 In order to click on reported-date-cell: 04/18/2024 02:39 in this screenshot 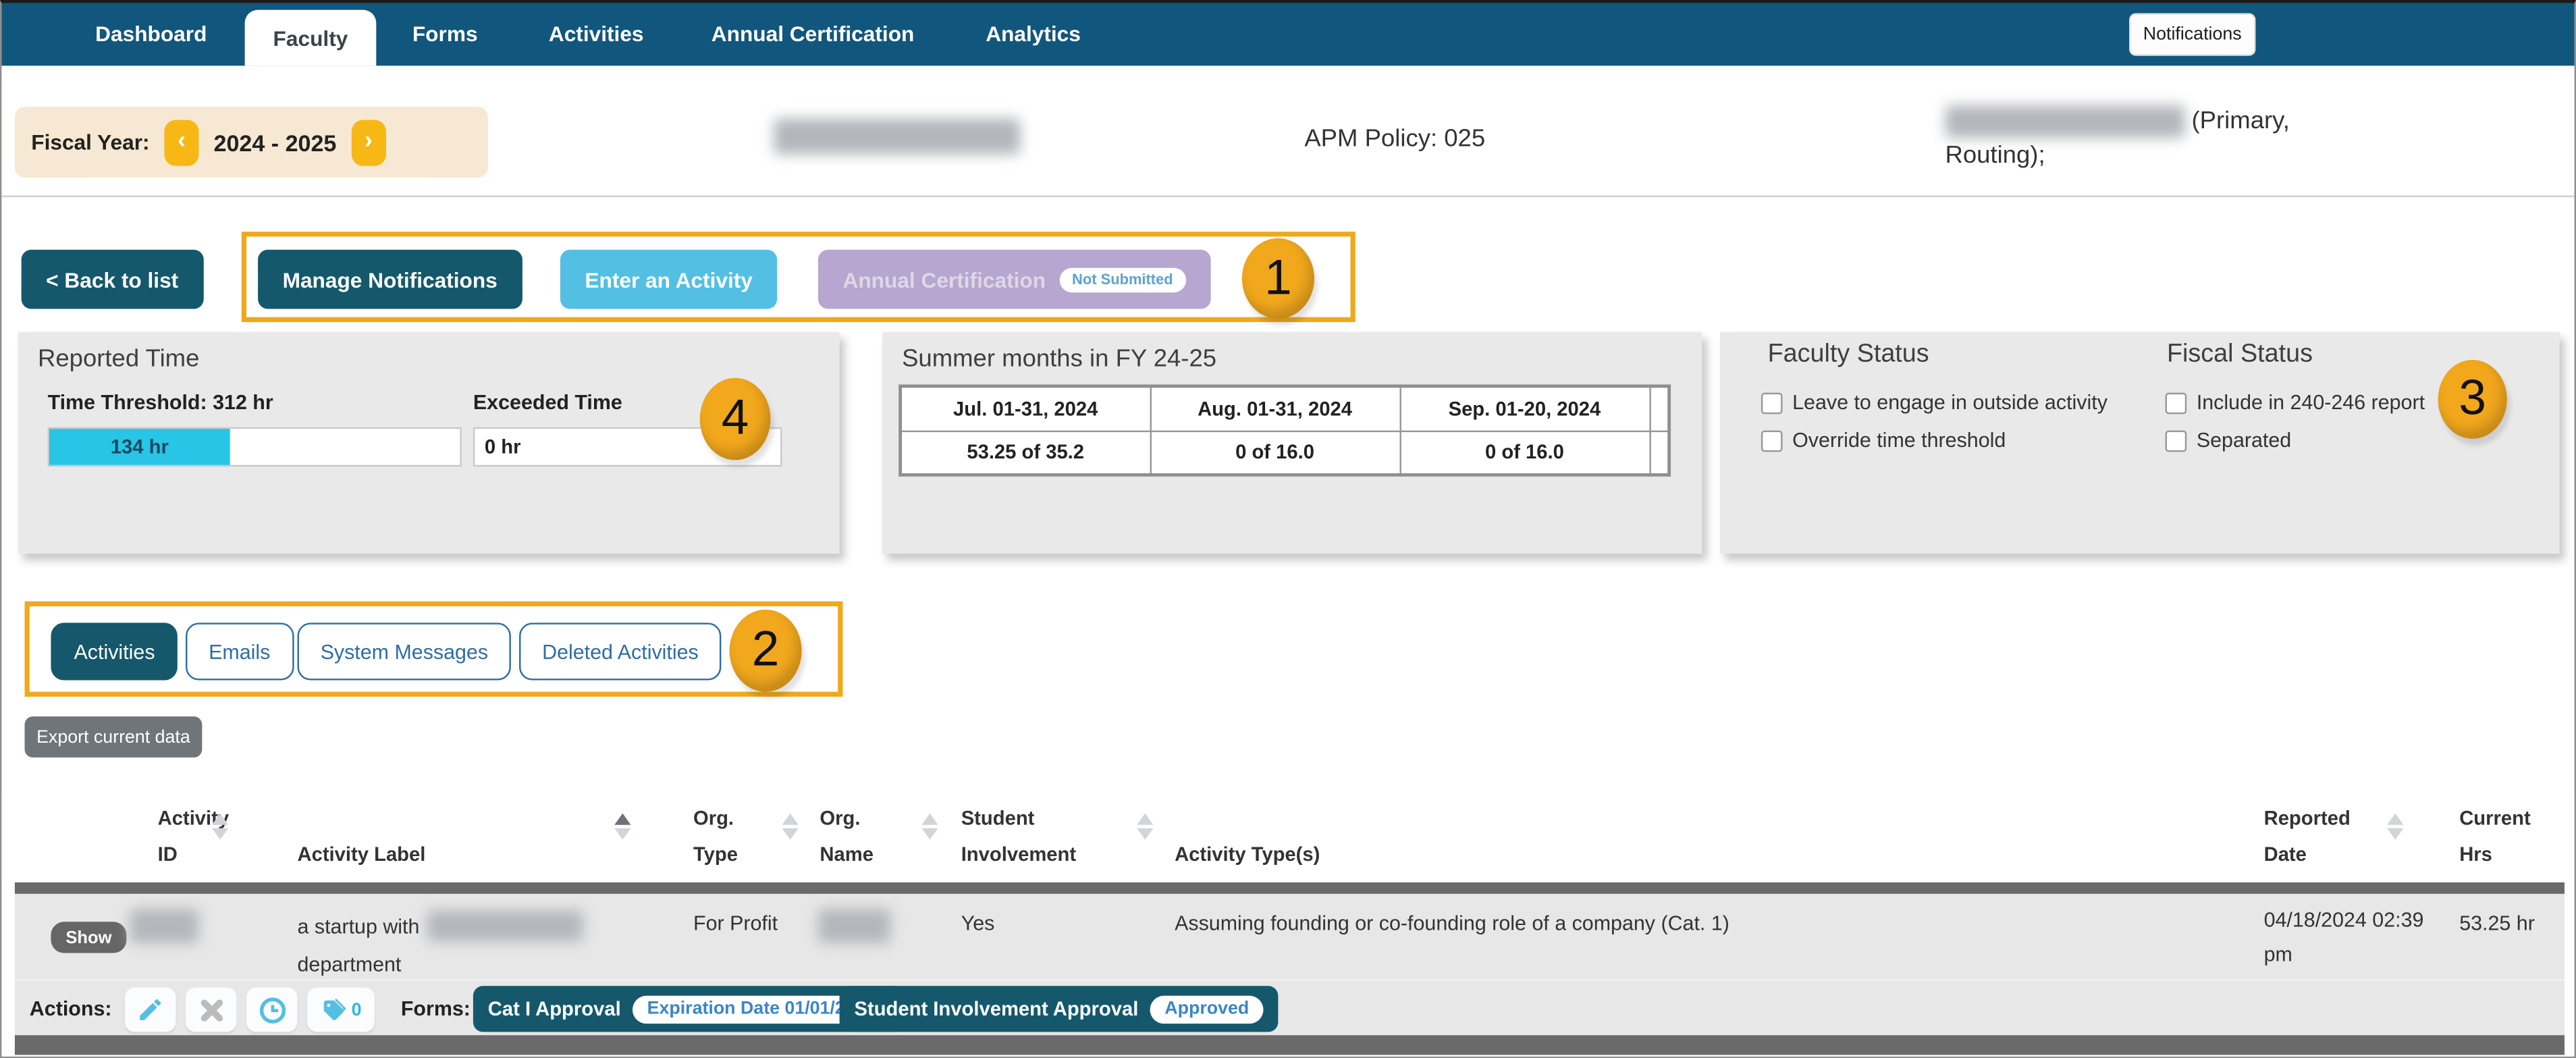, I will do `click(2343, 920)`.